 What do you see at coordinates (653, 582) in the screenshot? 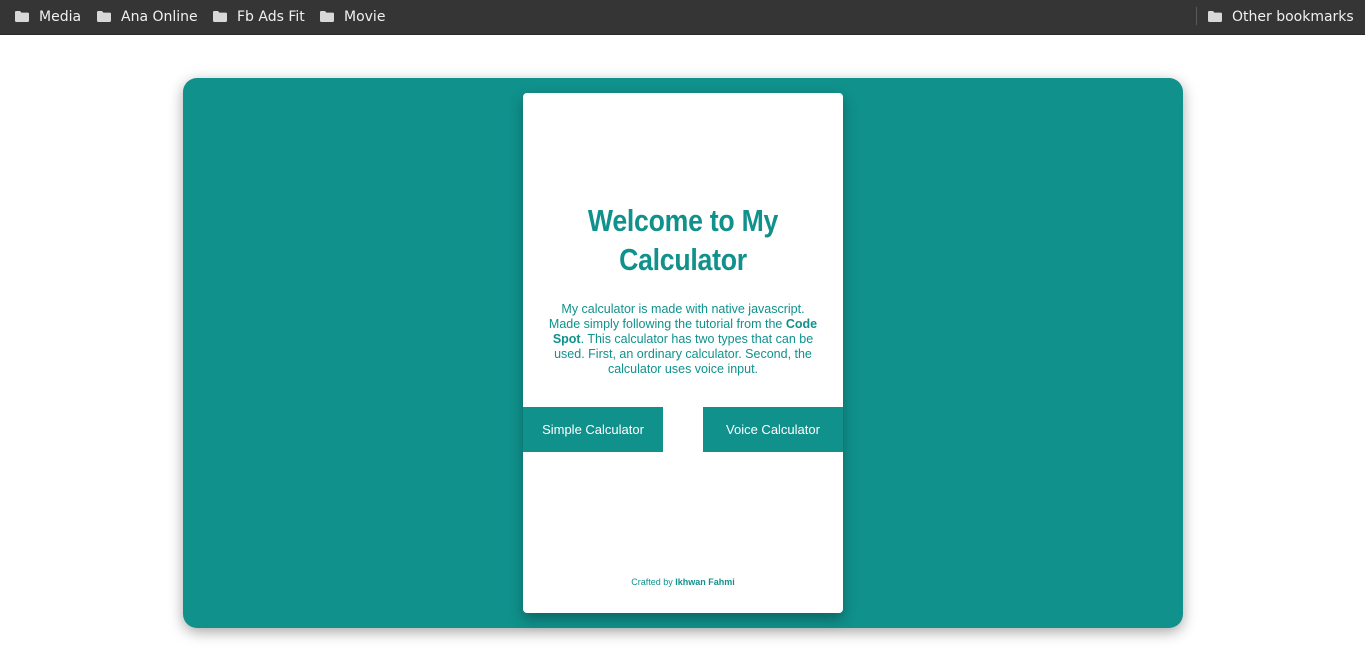
I see `credit-prefix: Crafted by` at bounding box center [653, 582].